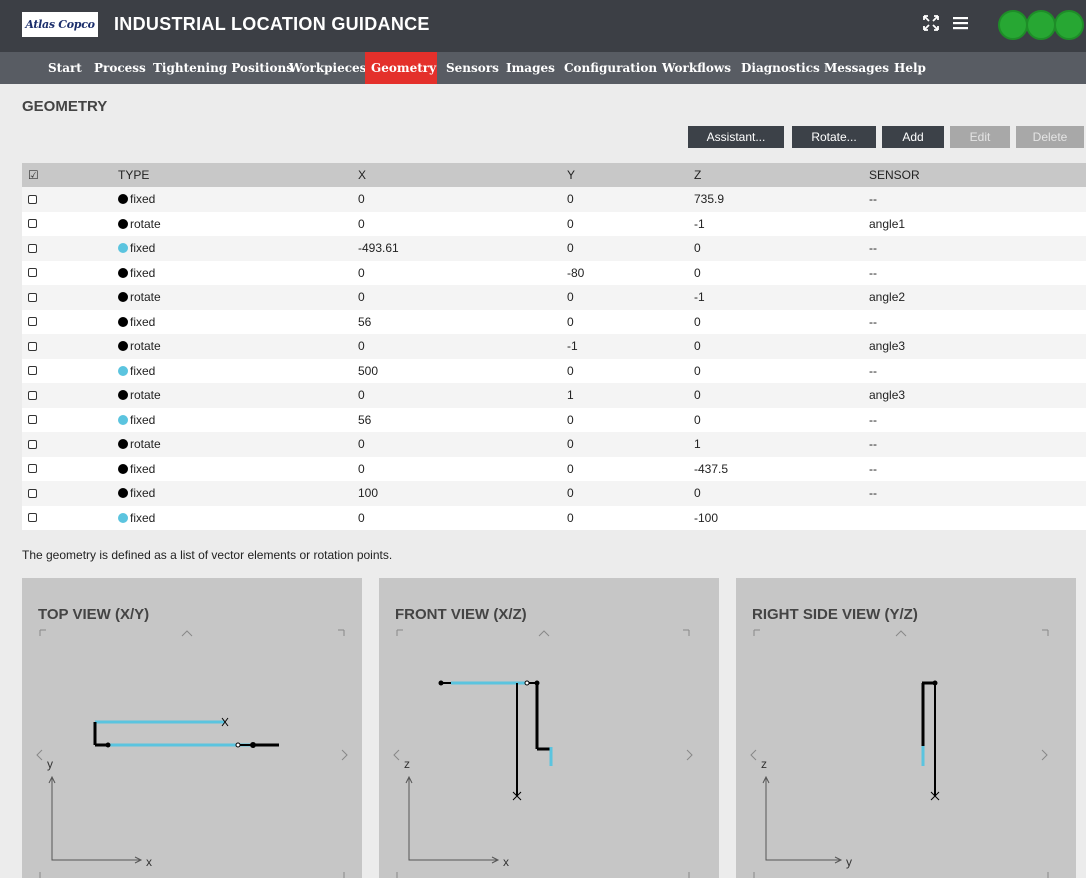  Describe the element at coordinates (554, 297) in the screenshot. I see `table-row: rotate 0 0 -1 angle2` at that location.